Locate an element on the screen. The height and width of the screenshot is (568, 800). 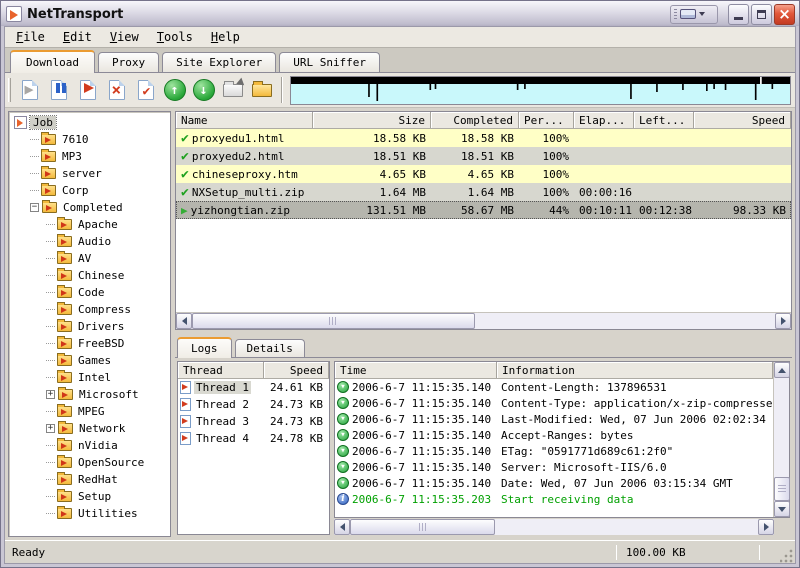
resize-grip is located at coordinates (787, 555).